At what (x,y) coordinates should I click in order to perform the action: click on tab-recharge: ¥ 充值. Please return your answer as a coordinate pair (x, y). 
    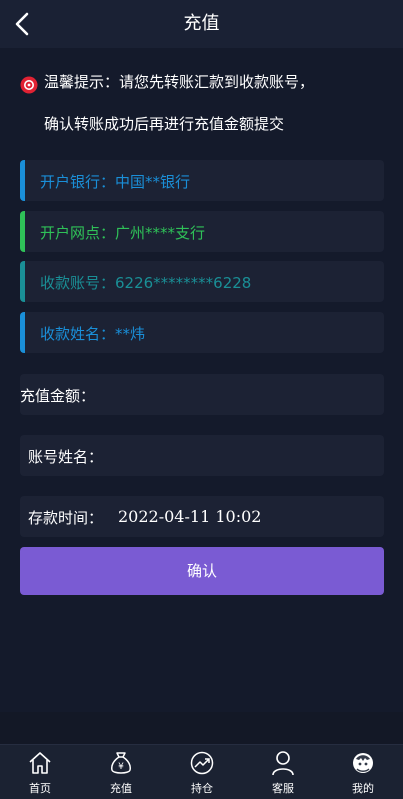
    Looking at the image, I should click on (121, 772).